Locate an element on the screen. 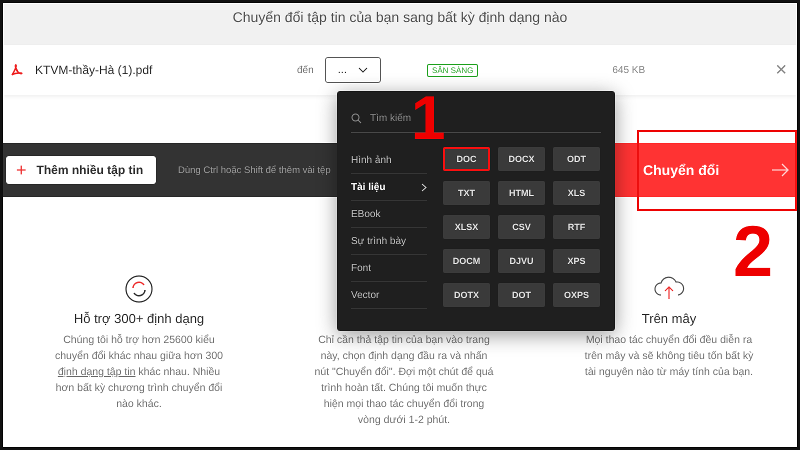 This screenshot has width=800, height=450. format-option: DOCX is located at coordinates (521, 159).